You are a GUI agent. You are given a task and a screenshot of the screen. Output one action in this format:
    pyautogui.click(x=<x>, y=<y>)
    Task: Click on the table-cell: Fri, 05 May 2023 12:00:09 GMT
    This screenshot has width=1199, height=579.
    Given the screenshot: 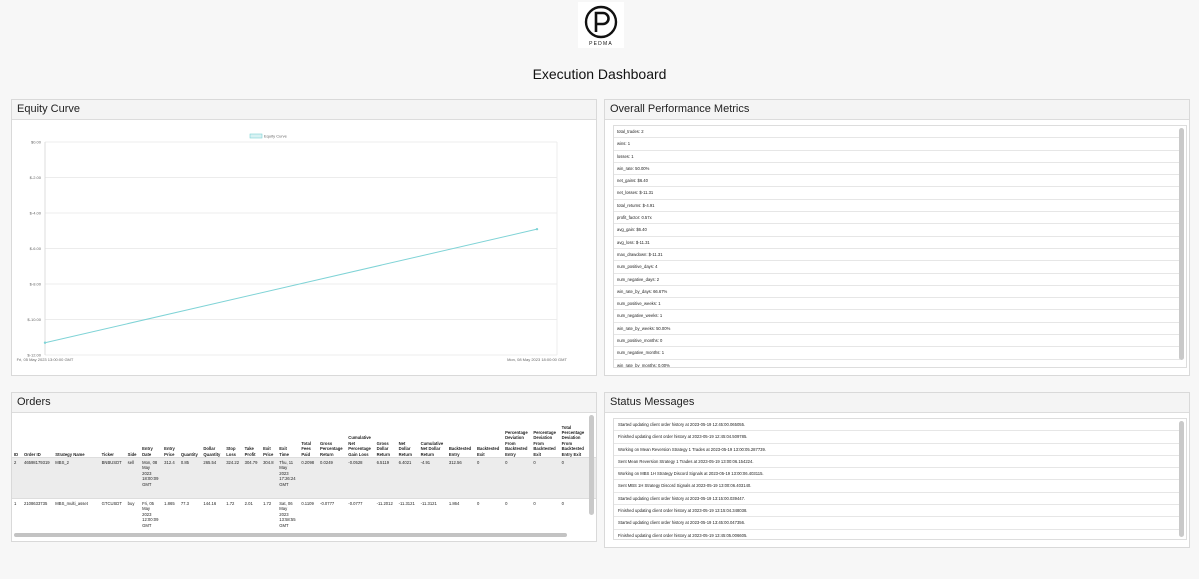 What is the action you would take?
    pyautogui.click(x=151, y=513)
    